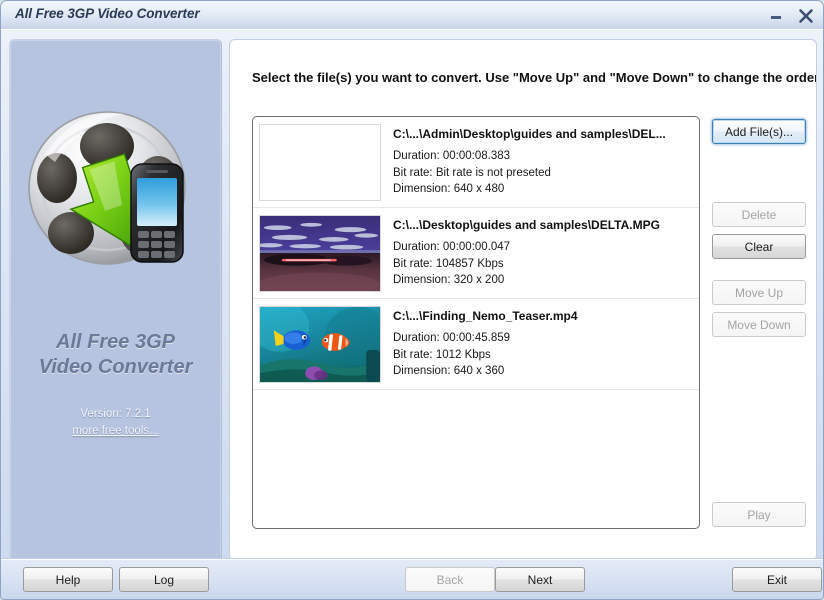 This screenshot has width=824, height=600. I want to click on file-dimension: Dimension: 640 x 480, so click(449, 189).